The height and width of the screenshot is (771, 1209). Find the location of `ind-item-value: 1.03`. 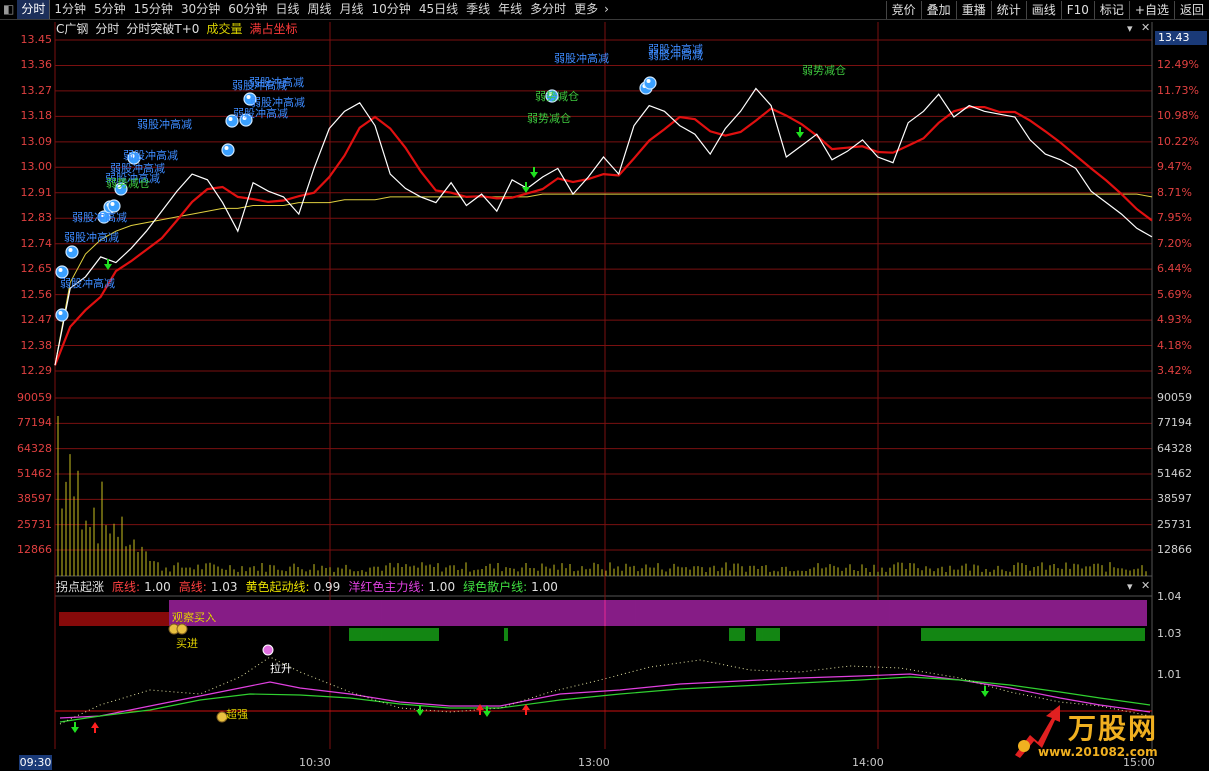

ind-item-value: 1.03 is located at coordinates (224, 587).